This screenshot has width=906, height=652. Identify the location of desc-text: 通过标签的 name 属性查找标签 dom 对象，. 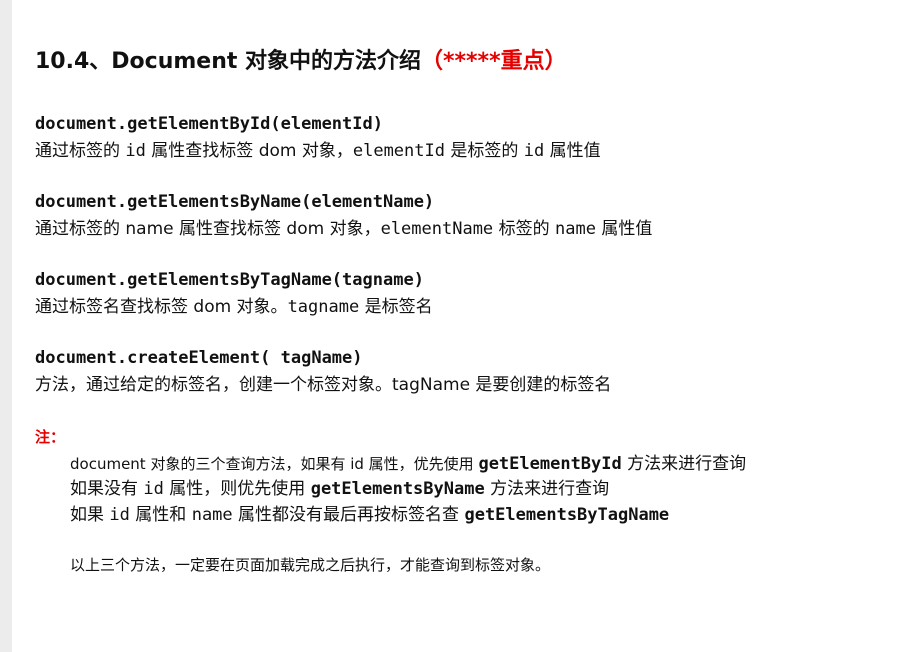
(208, 229).